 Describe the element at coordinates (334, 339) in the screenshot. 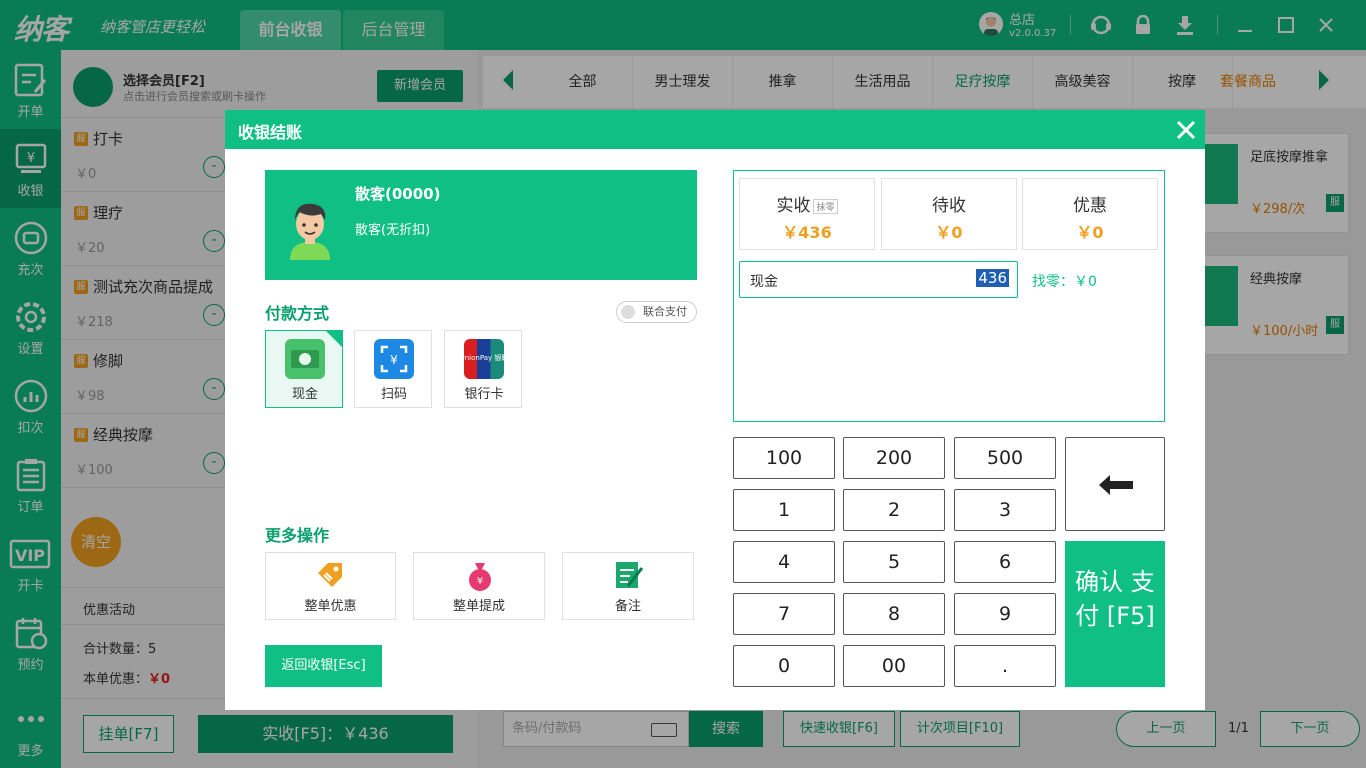

I see `selected-check-icon` at that location.